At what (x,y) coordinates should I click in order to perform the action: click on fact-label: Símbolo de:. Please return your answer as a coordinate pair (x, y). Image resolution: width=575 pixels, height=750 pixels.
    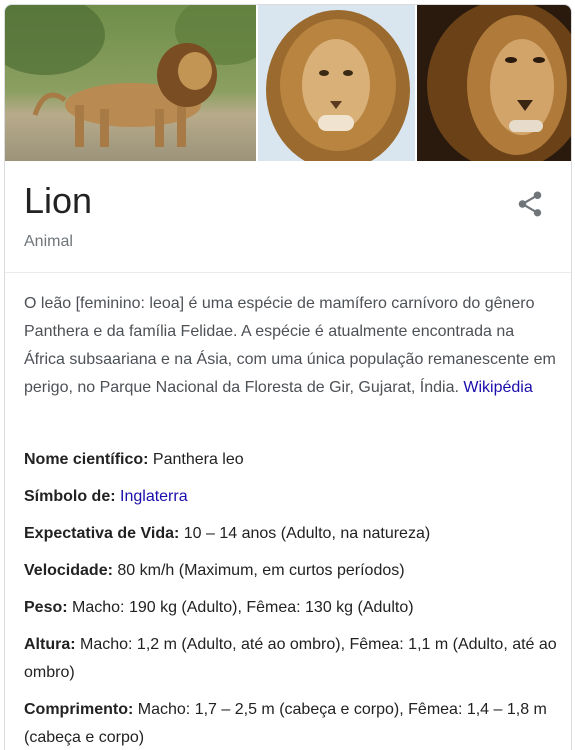
    Looking at the image, I should click on (70, 496).